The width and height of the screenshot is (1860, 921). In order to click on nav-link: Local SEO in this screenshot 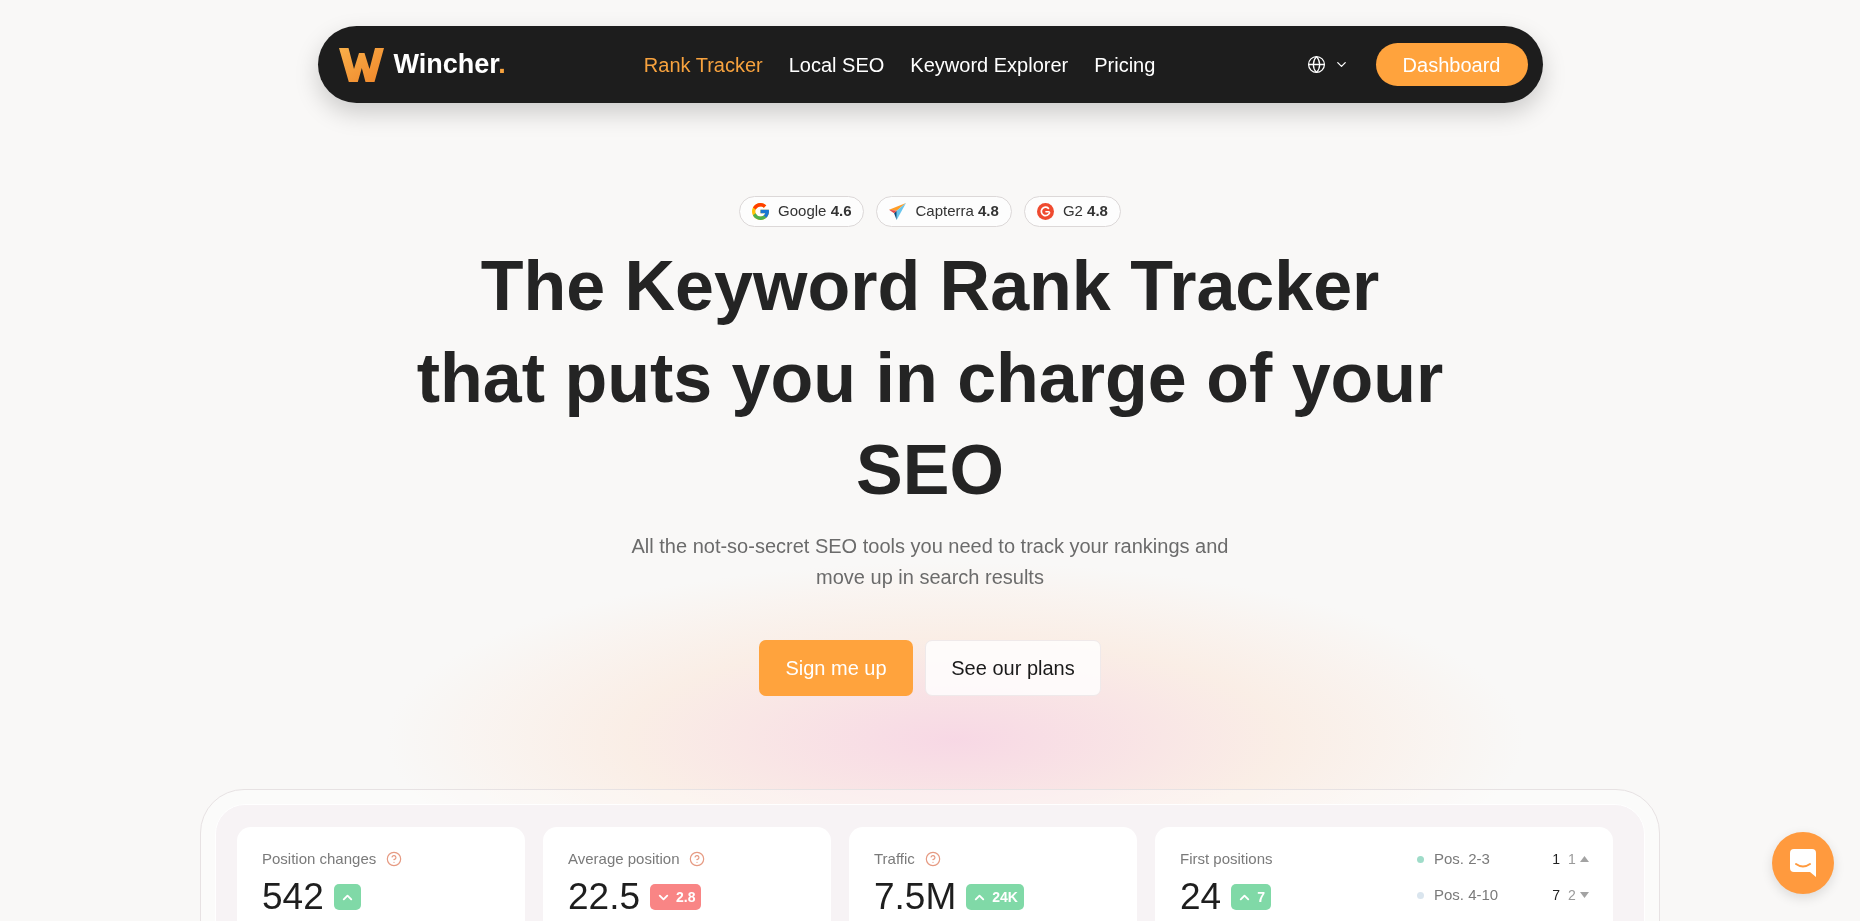, I will do `click(836, 64)`.